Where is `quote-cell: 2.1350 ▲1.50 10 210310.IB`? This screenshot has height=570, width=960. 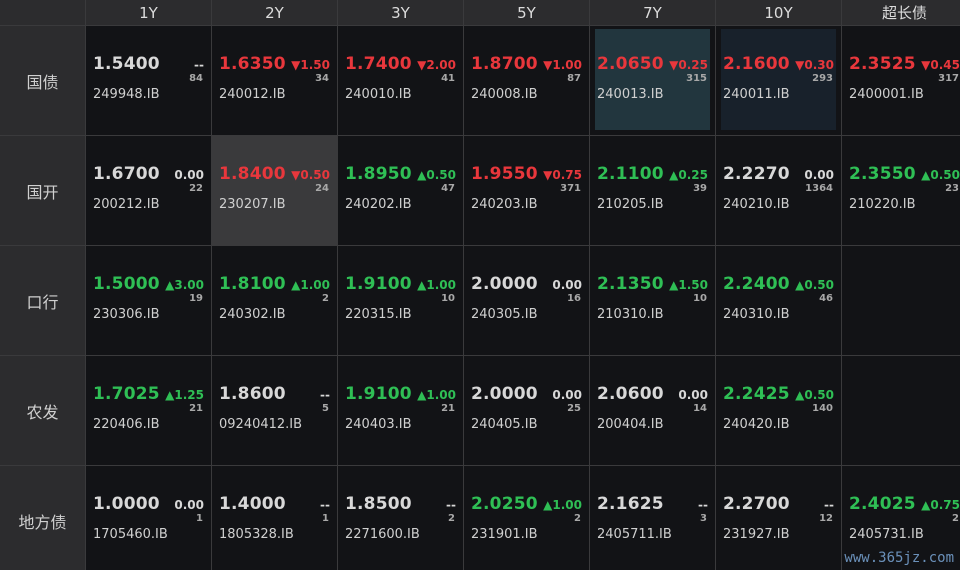 quote-cell: 2.1350 ▲1.50 10 210310.IB is located at coordinates (652, 300).